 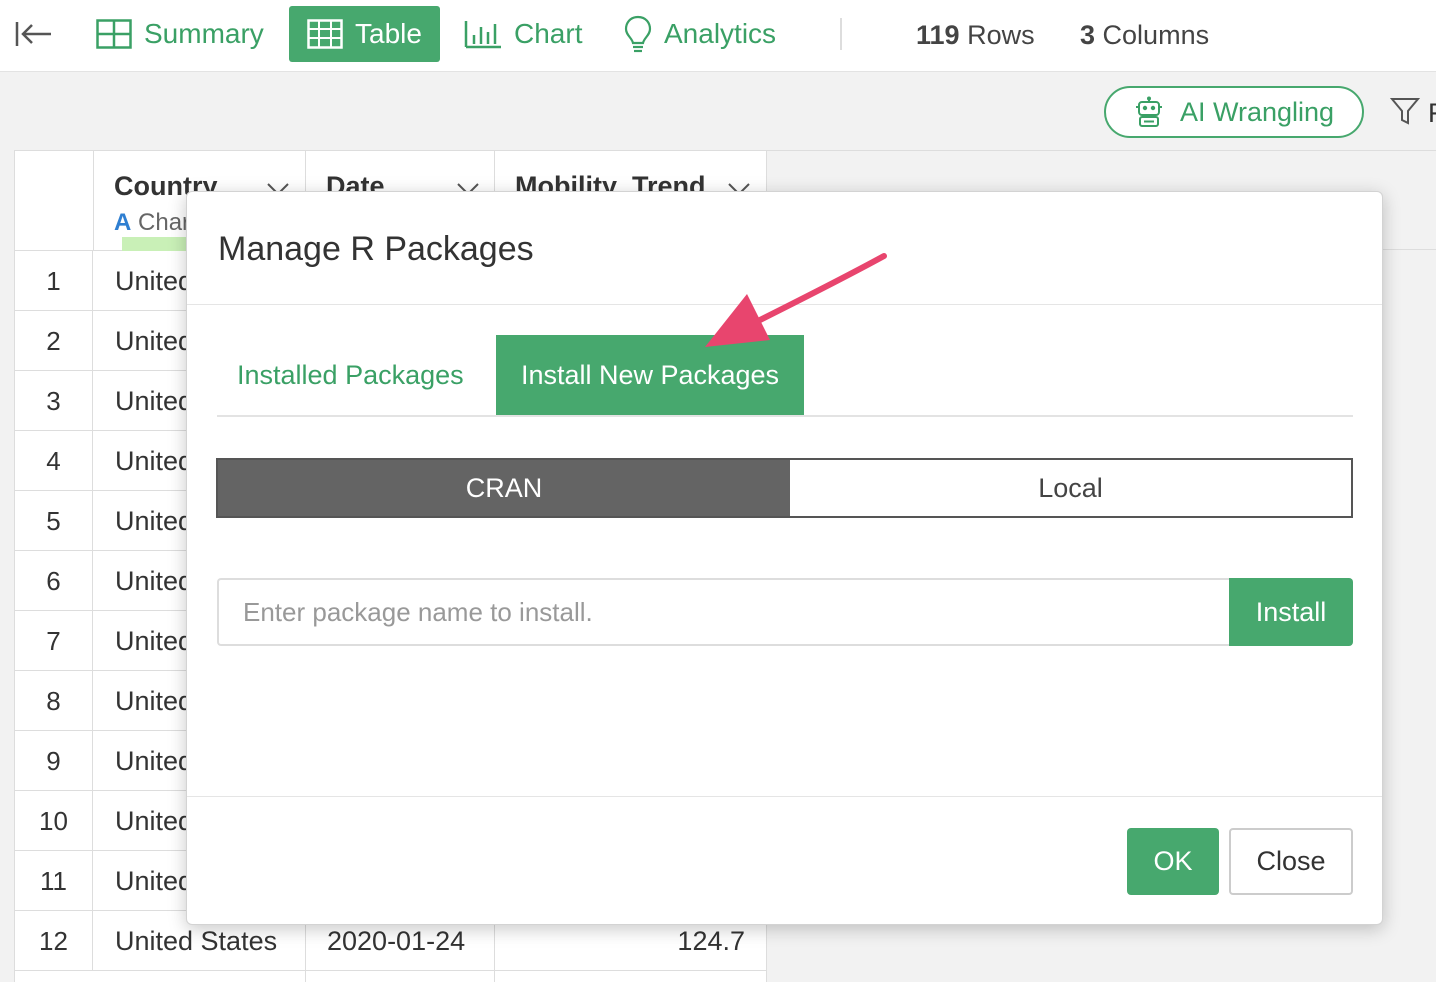 What do you see at coordinates (482, 35) in the screenshot?
I see `bar-chart-icon` at bounding box center [482, 35].